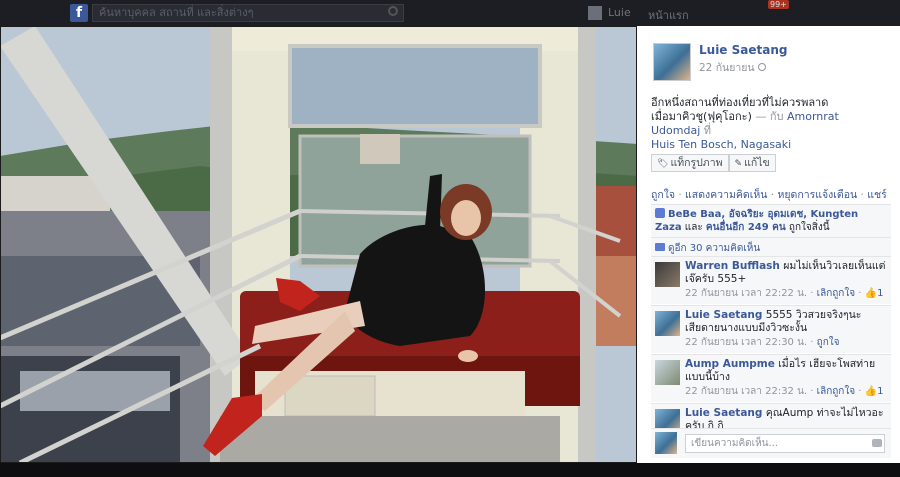  Describe the element at coordinates (660, 213) in the screenshot. I see `thumbs-up-icon` at that location.